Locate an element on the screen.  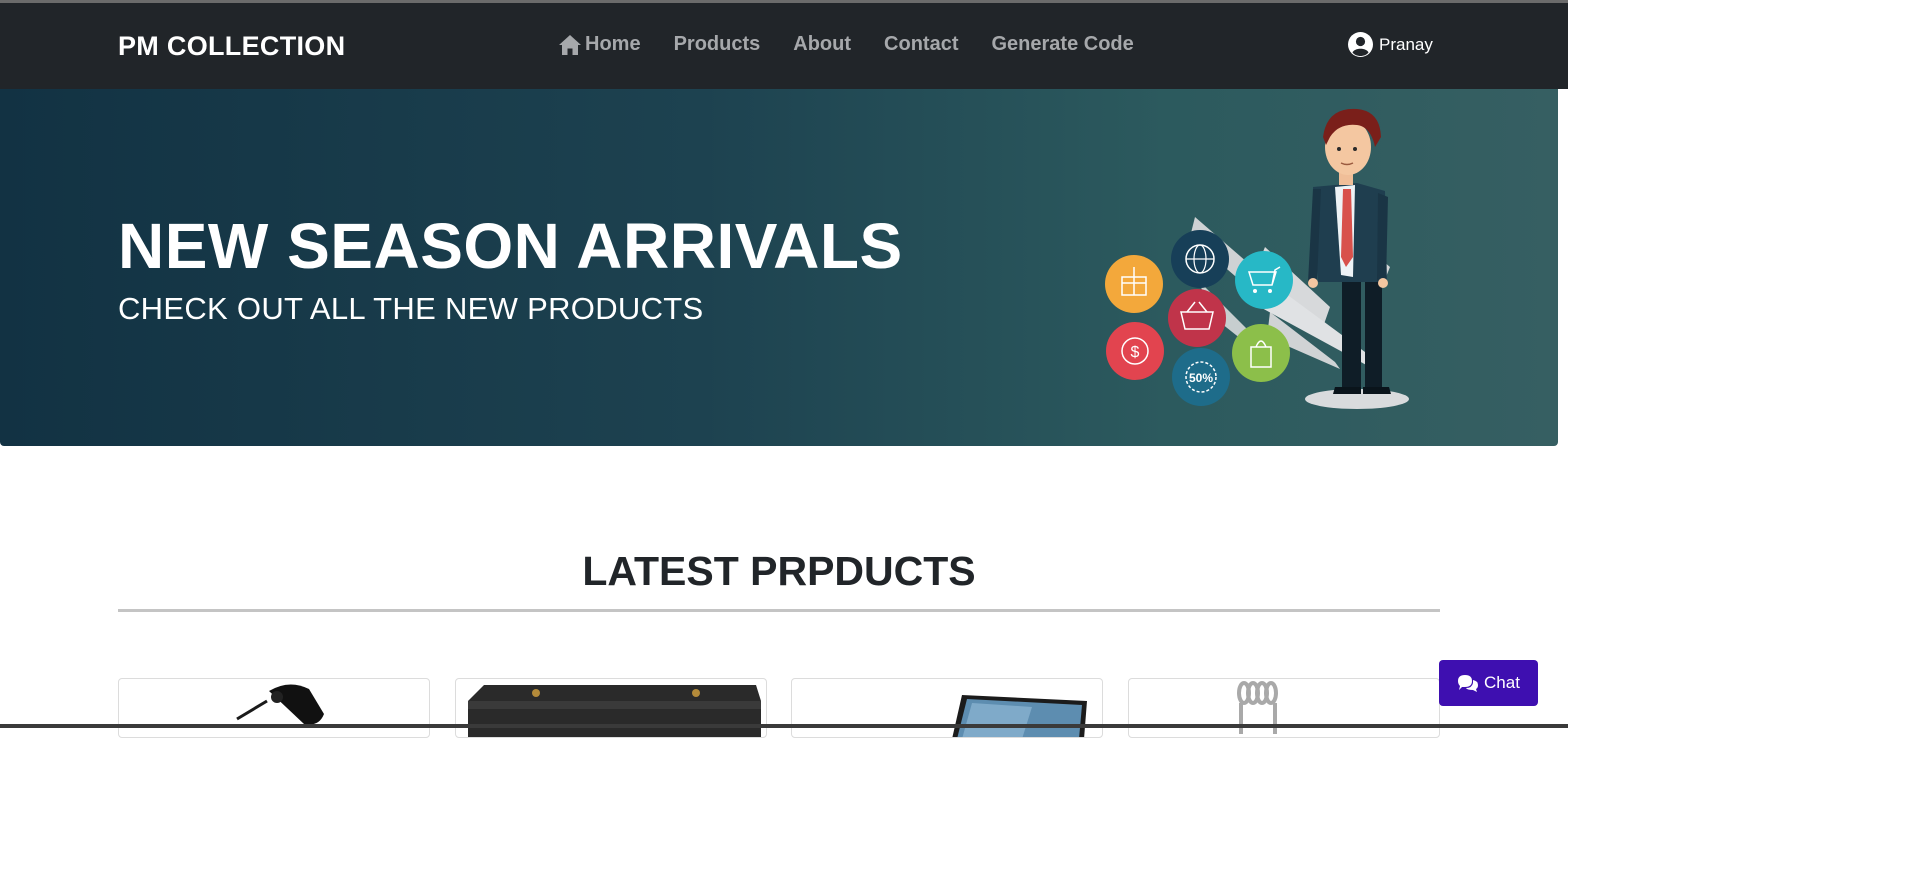
hero-title: NEW SEASON ARRIVALS is located at coordinates (510, 246).